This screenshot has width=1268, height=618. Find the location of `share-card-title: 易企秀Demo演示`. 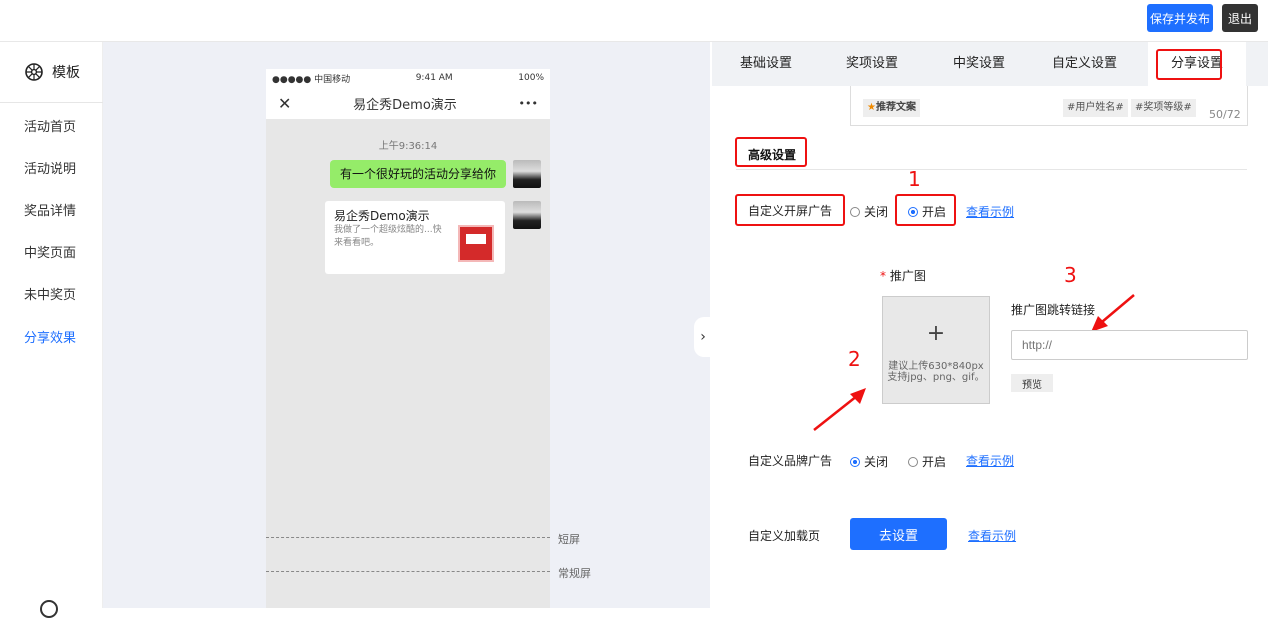

share-card-title: 易企秀Demo演示 is located at coordinates (382, 216).